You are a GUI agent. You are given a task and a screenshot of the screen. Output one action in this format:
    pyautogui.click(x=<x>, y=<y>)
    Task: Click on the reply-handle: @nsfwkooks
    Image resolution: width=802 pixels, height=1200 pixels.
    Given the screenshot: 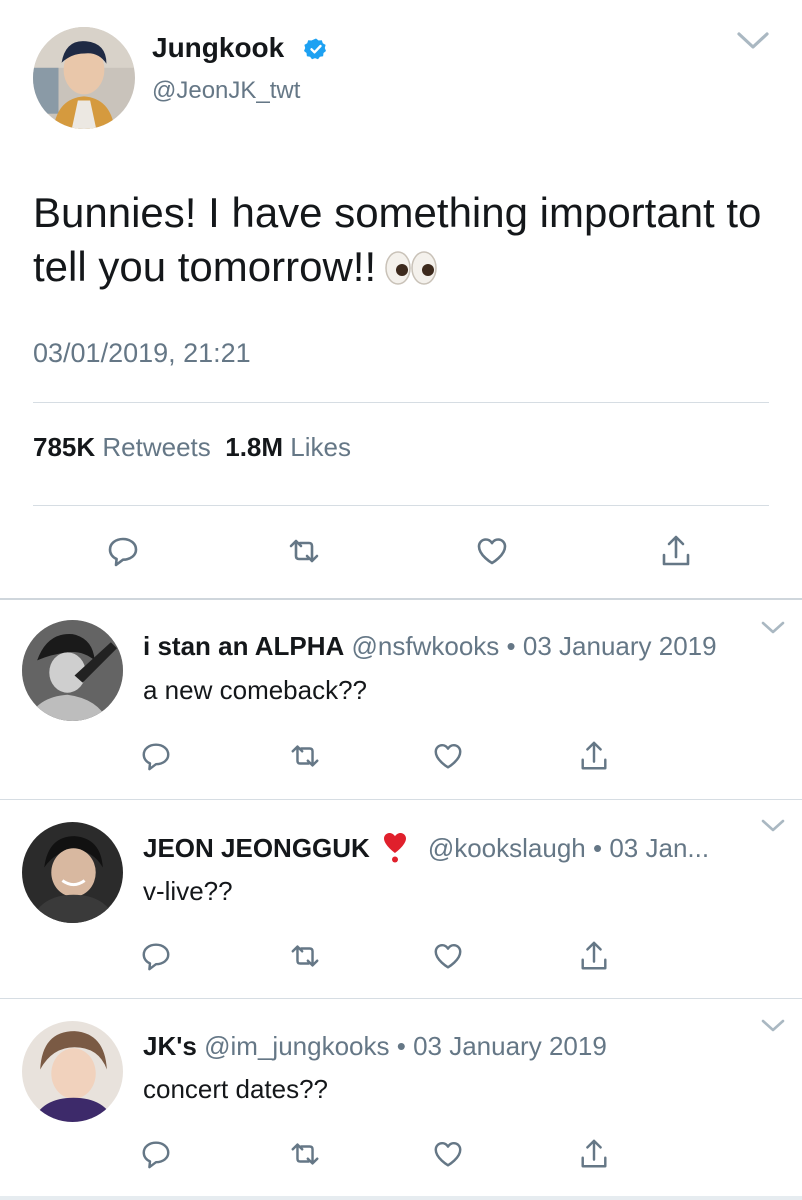 What is the action you would take?
    pyautogui.click(x=426, y=646)
    